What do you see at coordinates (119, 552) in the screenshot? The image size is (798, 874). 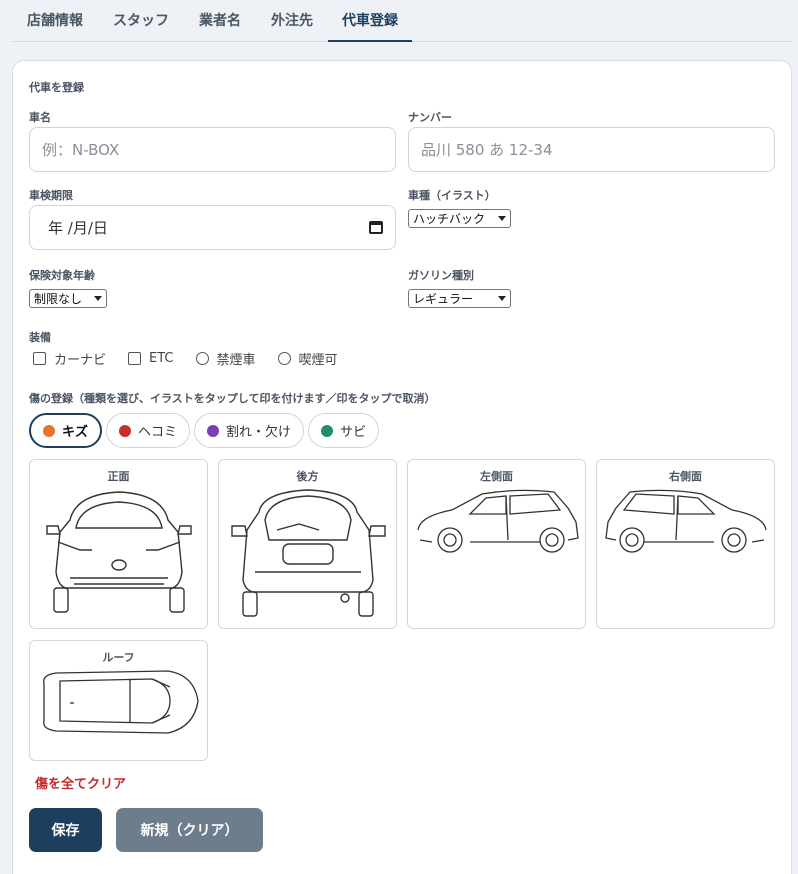 I see `car-front-illustration` at bounding box center [119, 552].